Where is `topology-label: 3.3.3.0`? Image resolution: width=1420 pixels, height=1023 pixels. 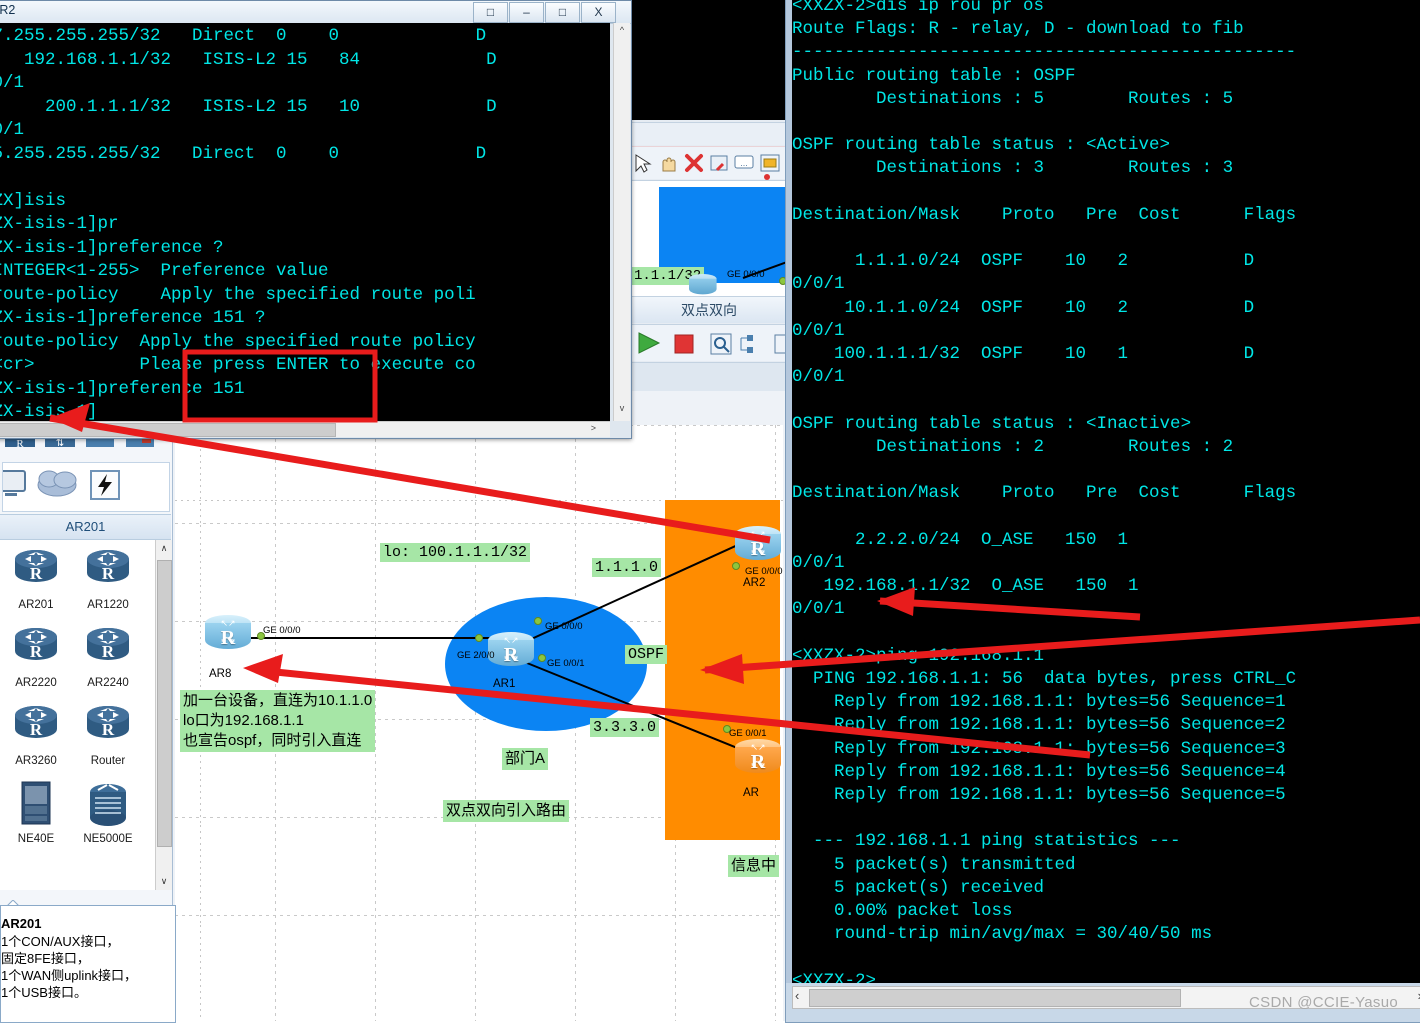 topology-label: 3.3.3.0 is located at coordinates (625, 727).